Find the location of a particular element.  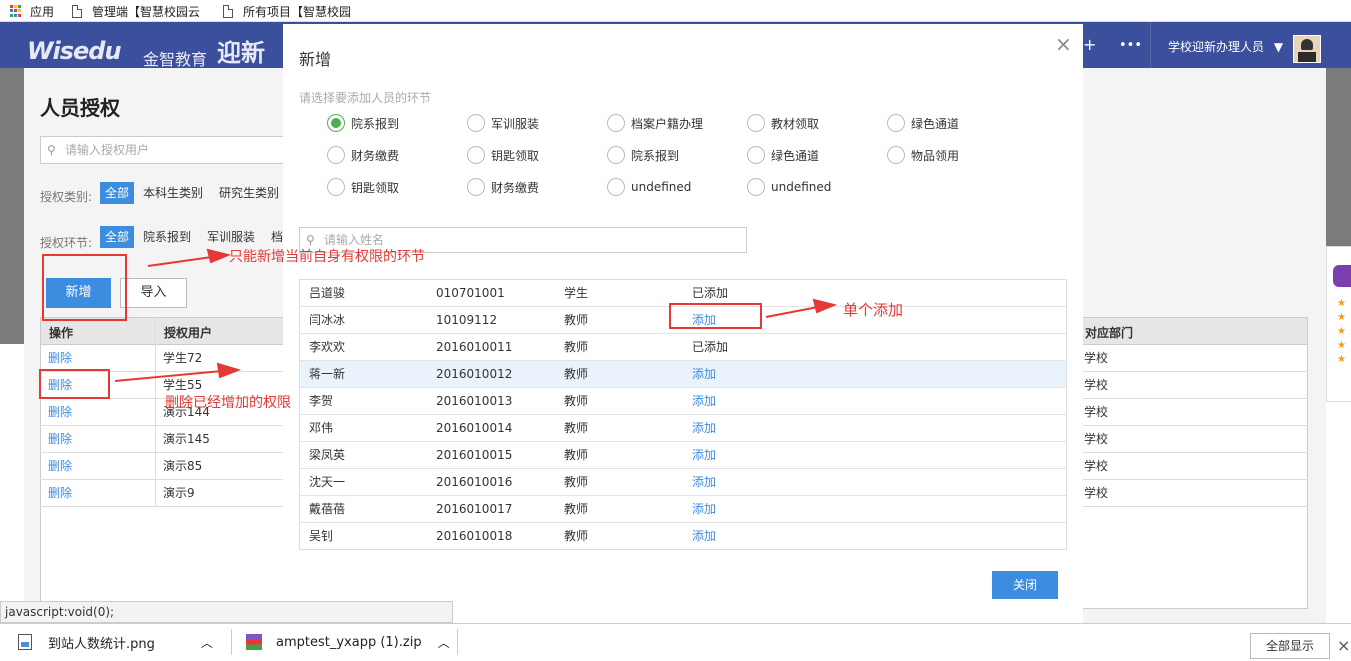

download-item-1: 到站人数统计.png ︿ is located at coordinates (115, 642).